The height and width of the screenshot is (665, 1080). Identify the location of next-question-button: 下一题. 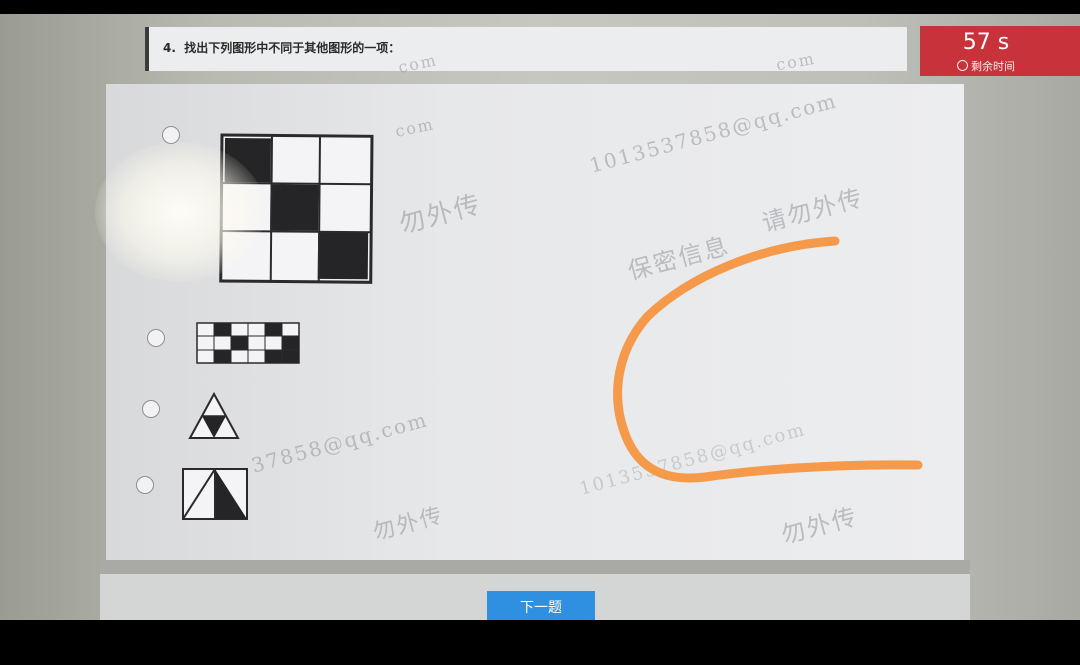
(541, 605).